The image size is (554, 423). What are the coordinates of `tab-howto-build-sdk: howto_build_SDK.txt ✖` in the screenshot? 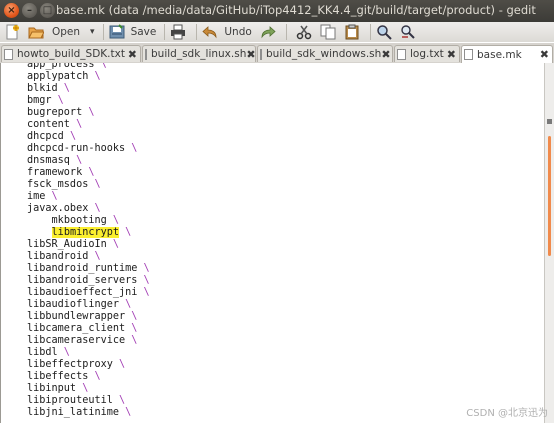 It's located at (71, 53).